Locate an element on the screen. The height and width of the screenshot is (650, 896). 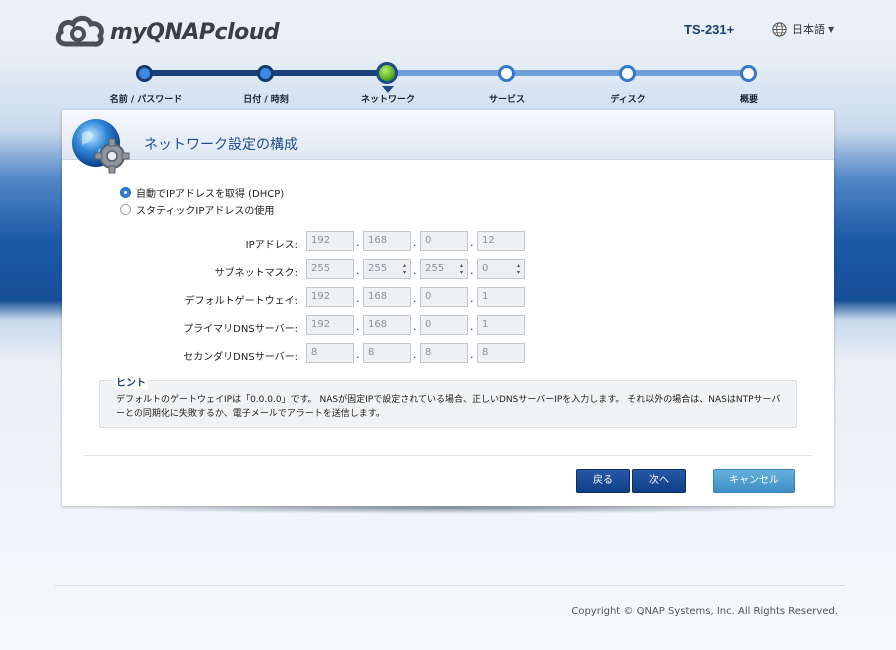
ip-octet-3: 0 is located at coordinates (444, 241).